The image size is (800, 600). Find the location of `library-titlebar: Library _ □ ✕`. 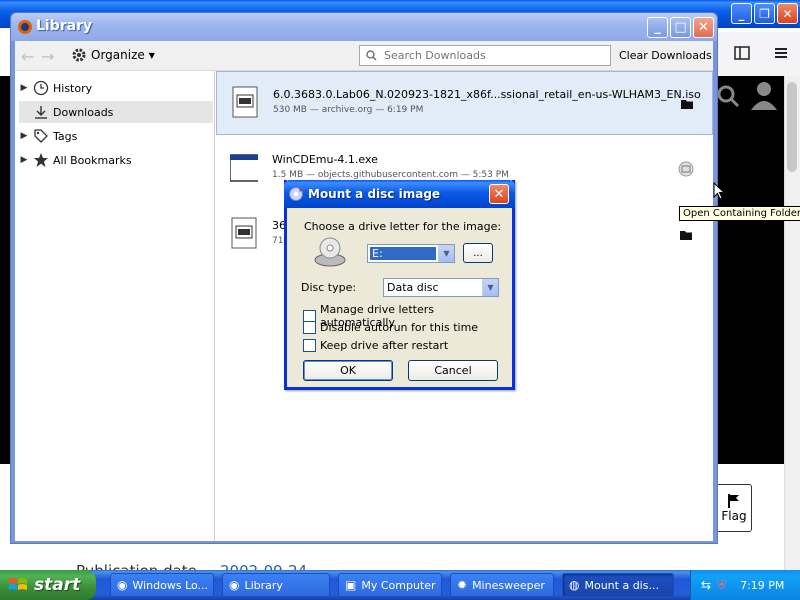

library-titlebar: Library _ □ ✕ is located at coordinates (364, 27).